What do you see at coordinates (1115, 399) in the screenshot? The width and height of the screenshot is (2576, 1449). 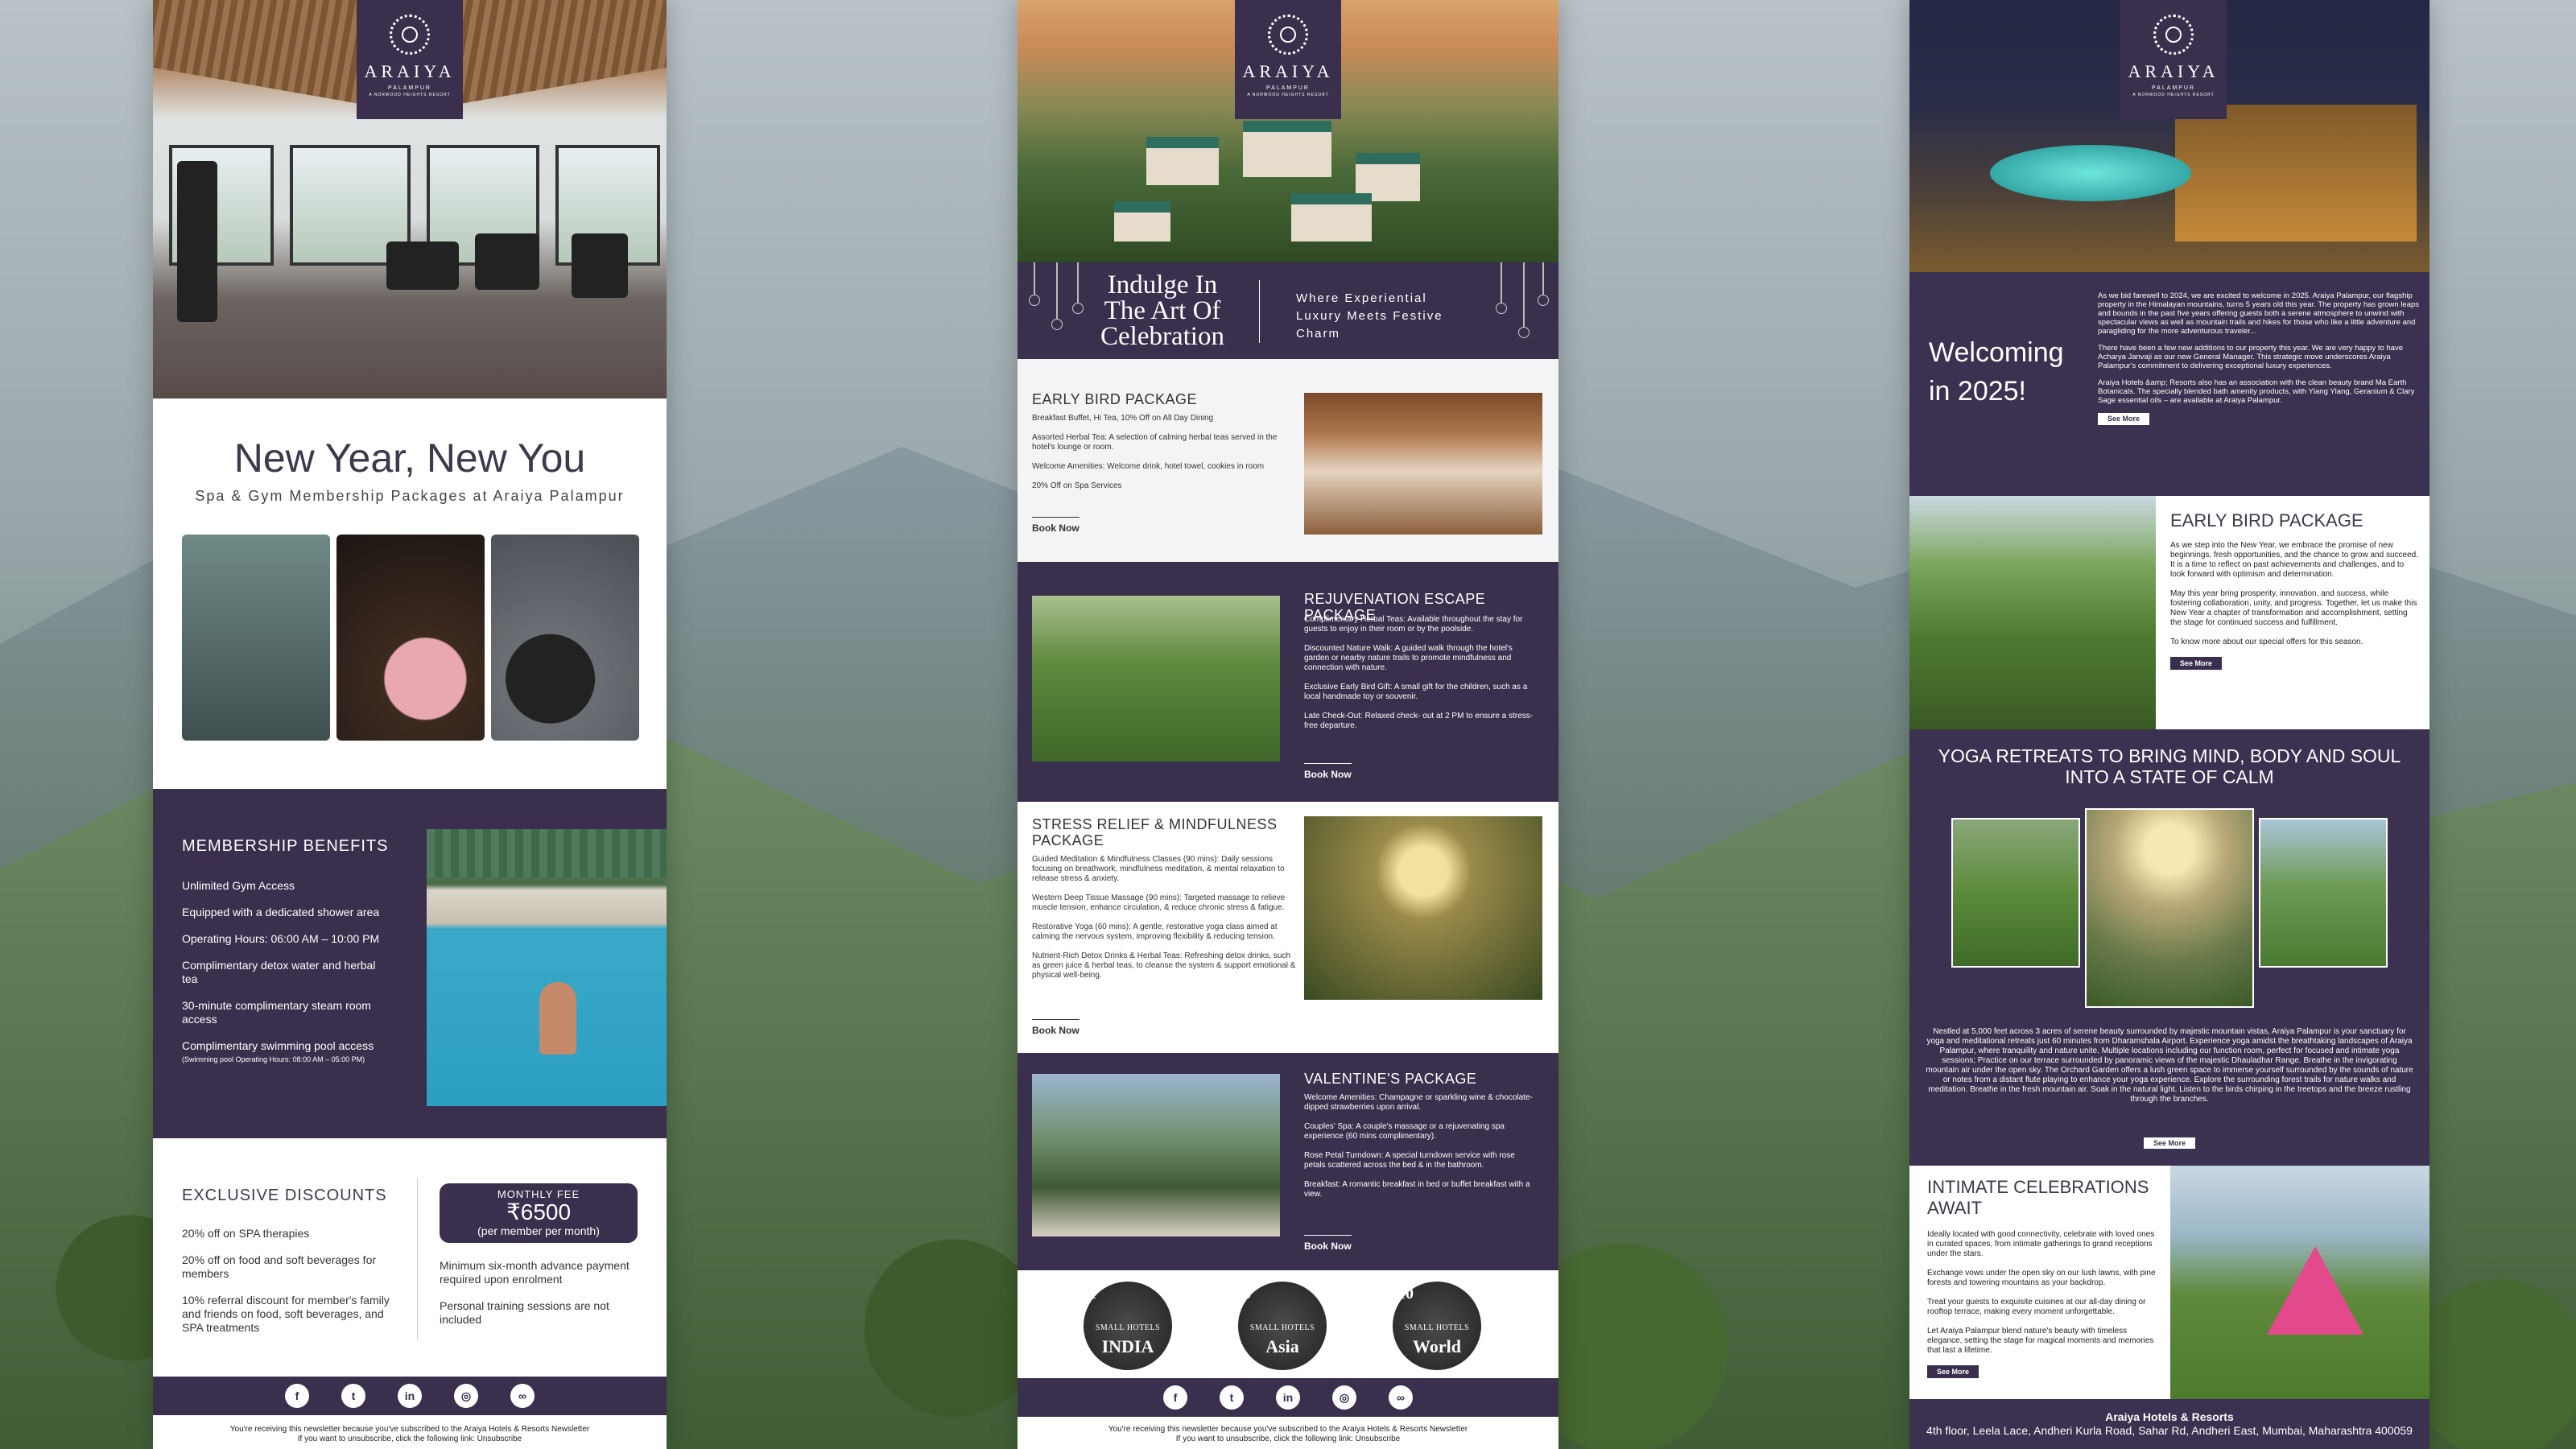 I see `package-title: EARLY BIRD PACKAGE` at bounding box center [1115, 399].